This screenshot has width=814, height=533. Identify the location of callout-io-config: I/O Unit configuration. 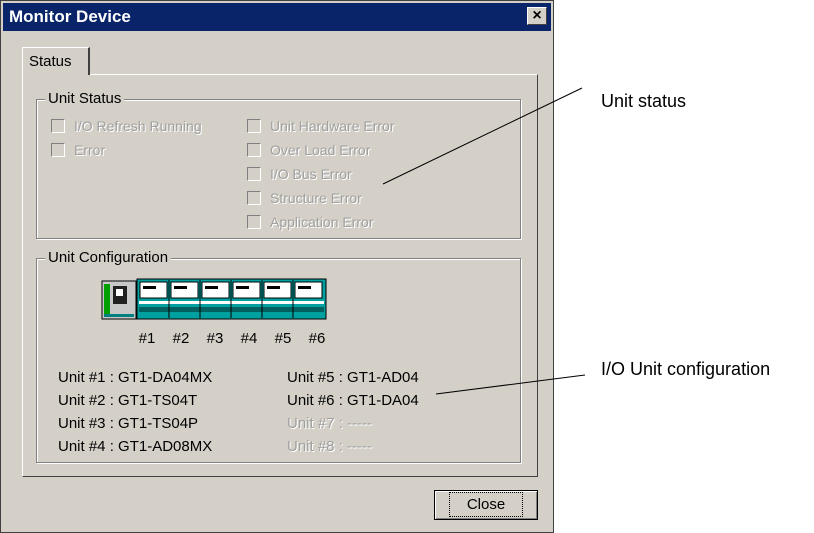
(686, 369).